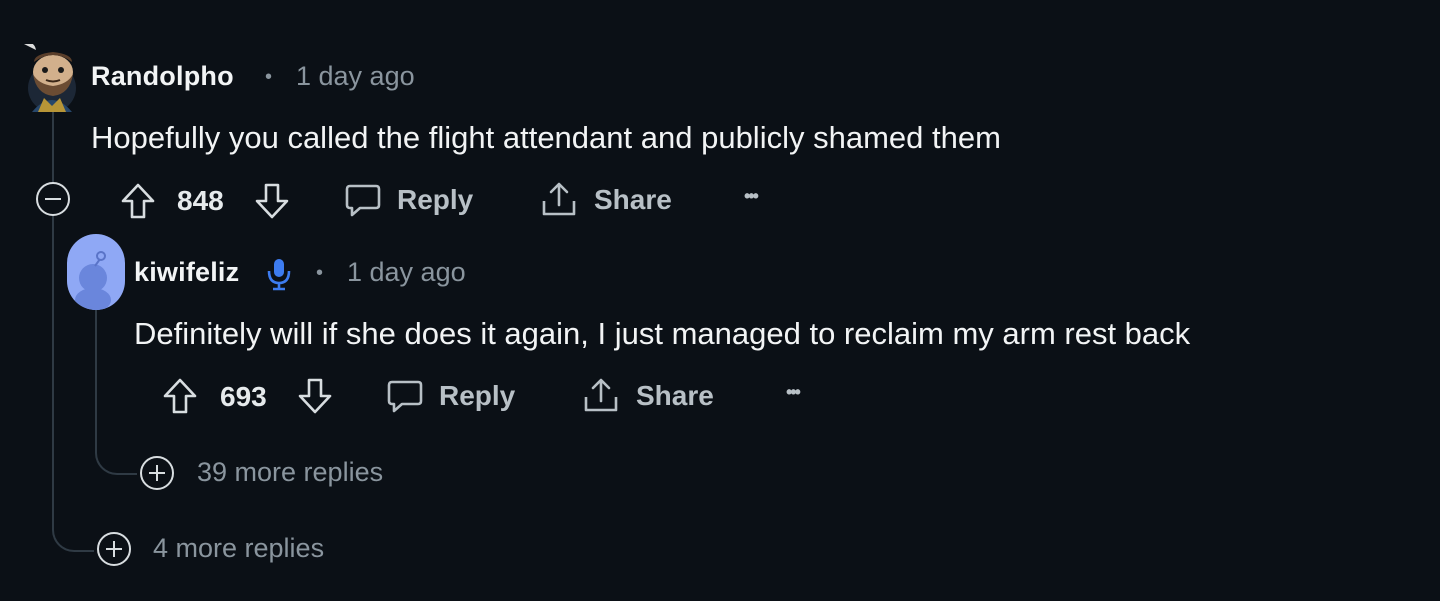 The image size is (1440, 601). What do you see at coordinates (116, 392) in the screenshot?
I see `thread-curve-child` at bounding box center [116, 392].